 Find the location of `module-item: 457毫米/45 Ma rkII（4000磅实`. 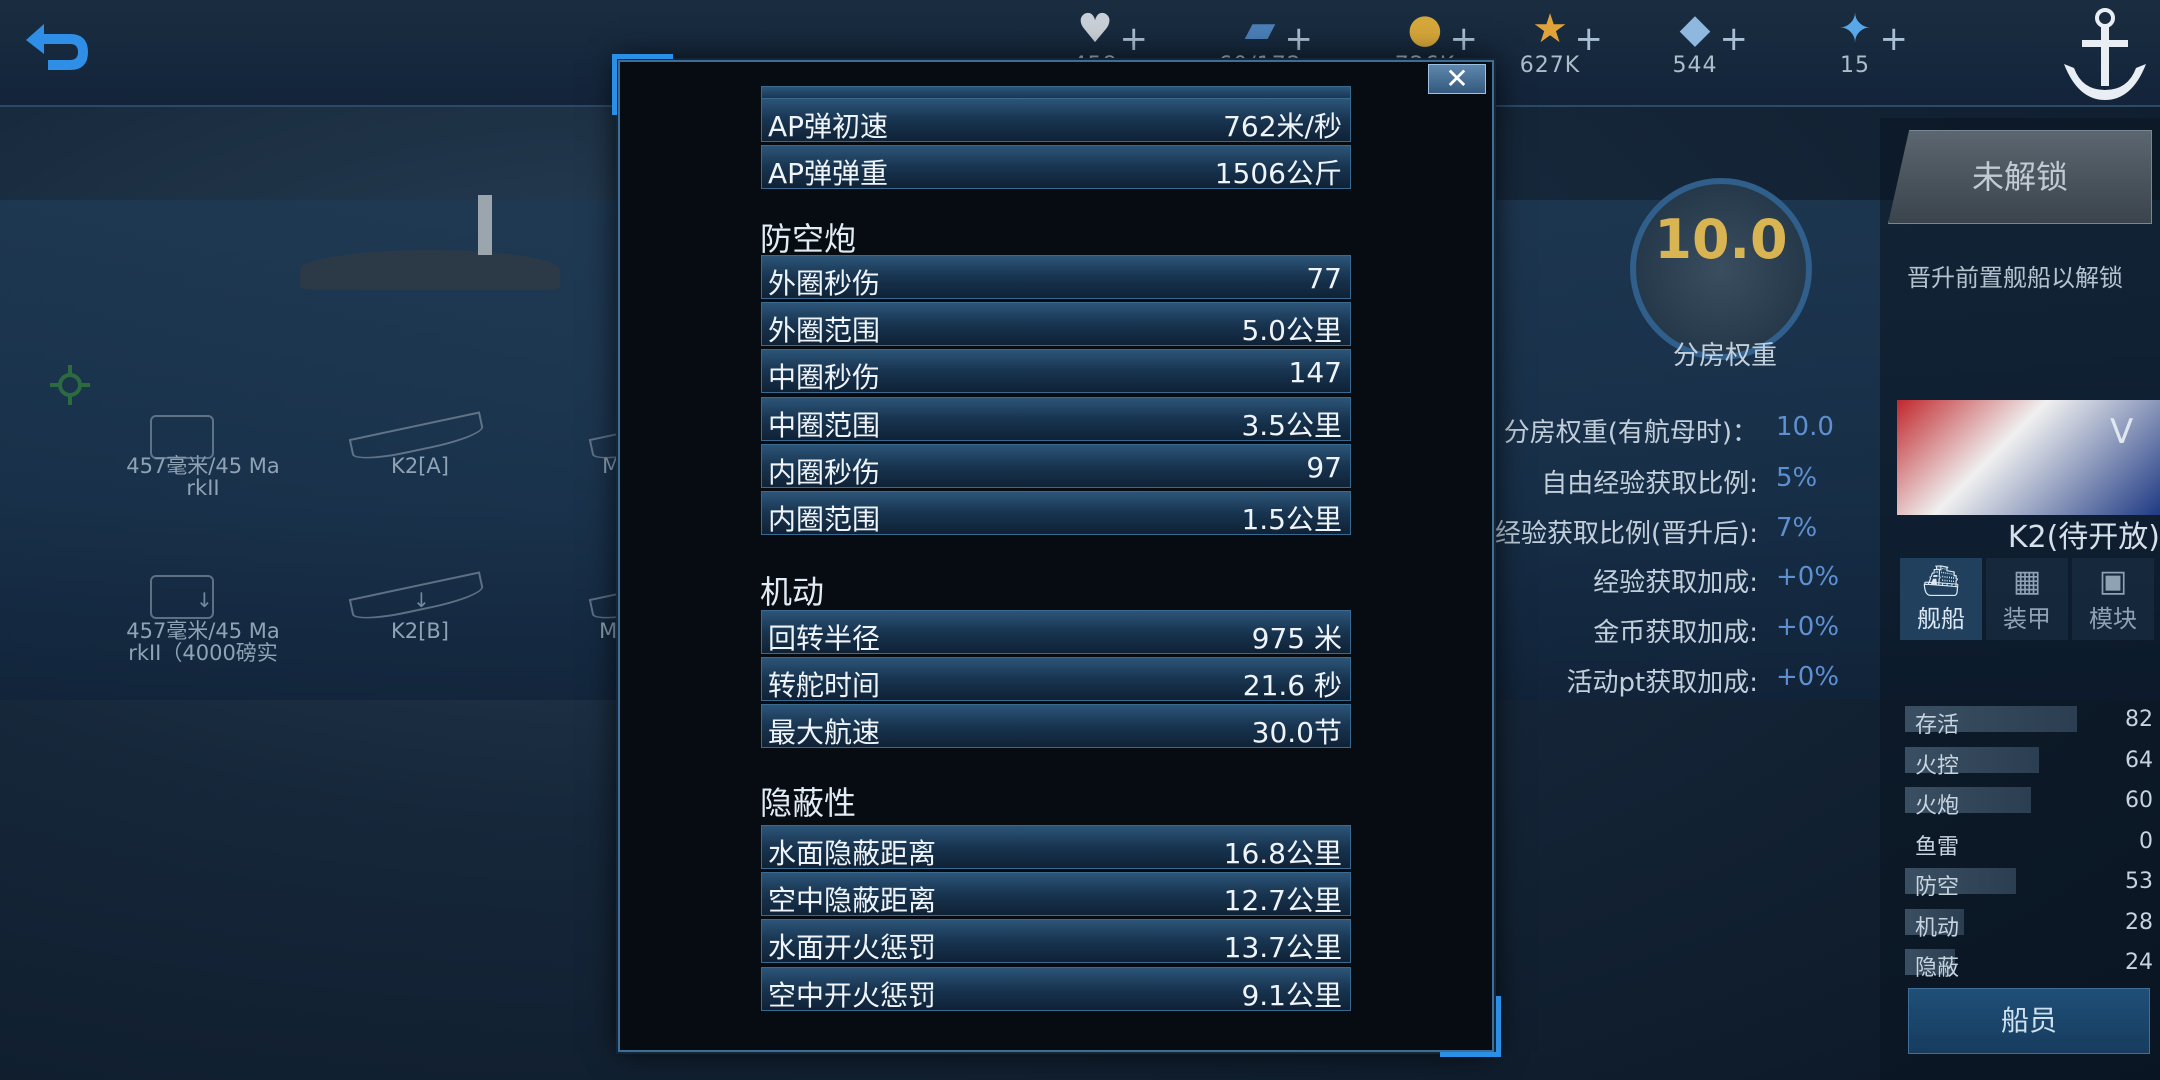

module-item: 457毫米/45 Ma rkII（4000磅实 is located at coordinates (203, 642).